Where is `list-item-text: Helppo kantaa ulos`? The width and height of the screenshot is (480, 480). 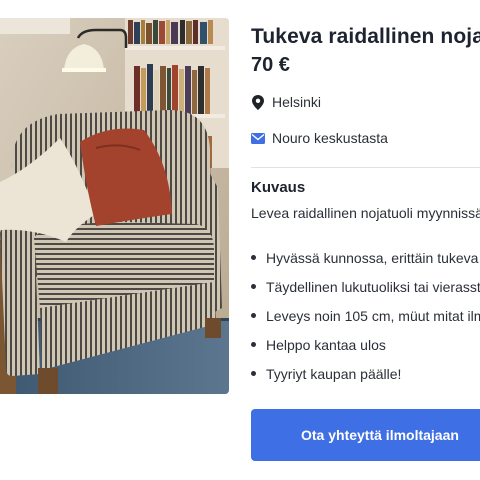 list-item-text: Helppo kantaa ulos is located at coordinates (326, 345).